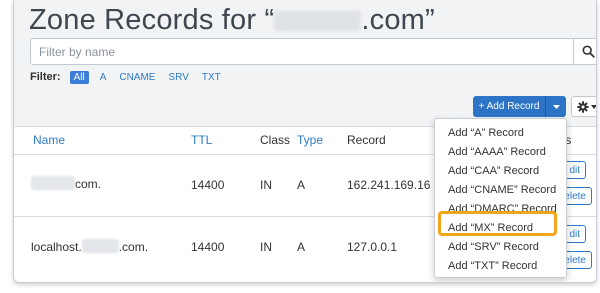  Describe the element at coordinates (497, 223) in the screenshot. I see `mx-record-highlight` at that location.